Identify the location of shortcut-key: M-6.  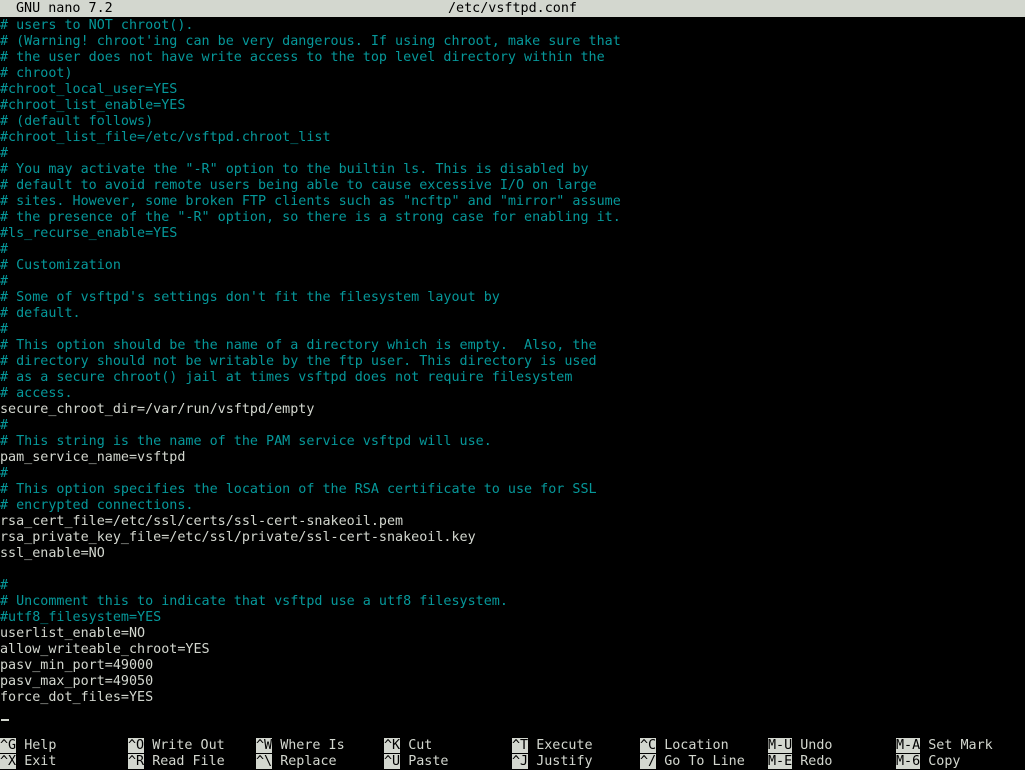
(908, 761).